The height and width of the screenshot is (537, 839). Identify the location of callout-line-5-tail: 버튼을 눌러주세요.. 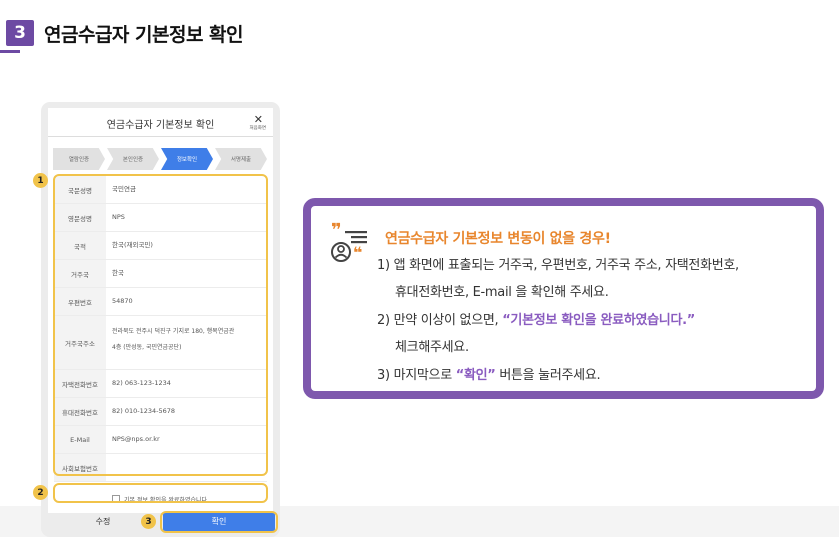
(548, 375).